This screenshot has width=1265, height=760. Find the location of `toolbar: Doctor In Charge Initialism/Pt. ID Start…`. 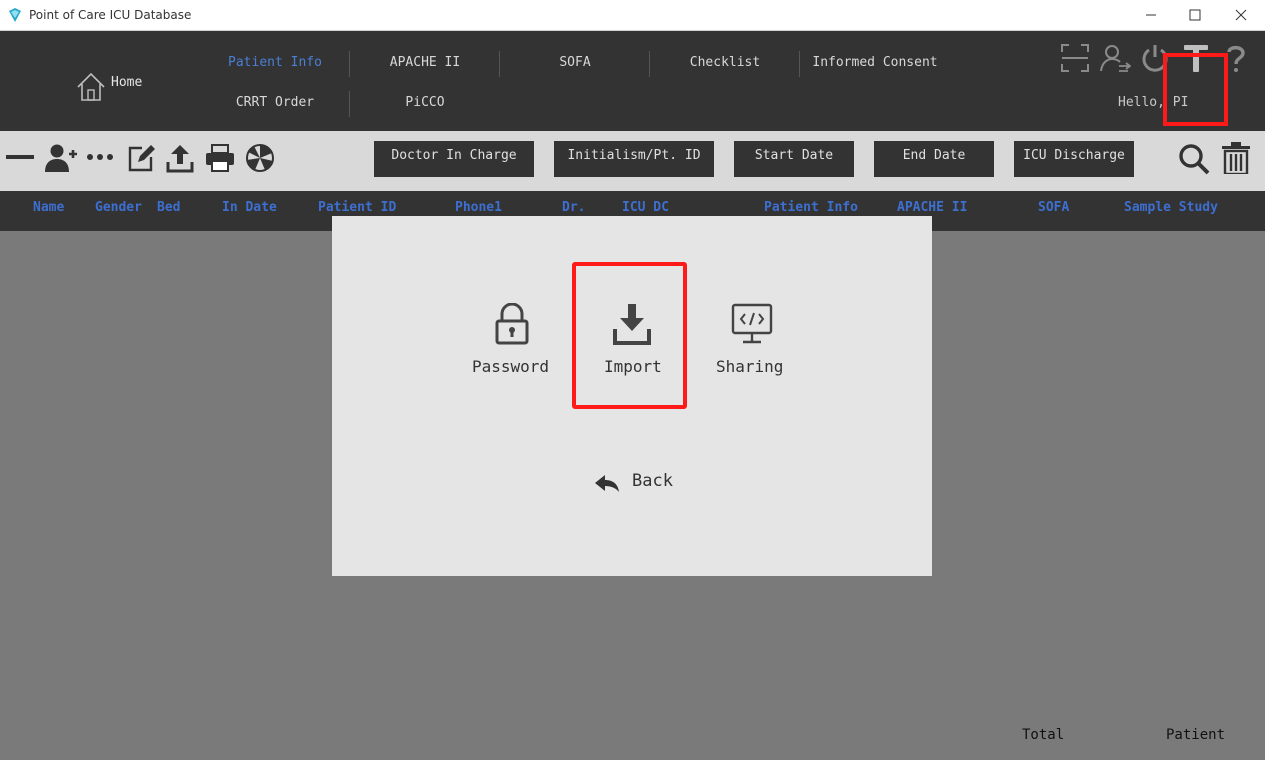

toolbar: Doctor In Charge Initialism/Pt. ID Start… is located at coordinates (632, 161).